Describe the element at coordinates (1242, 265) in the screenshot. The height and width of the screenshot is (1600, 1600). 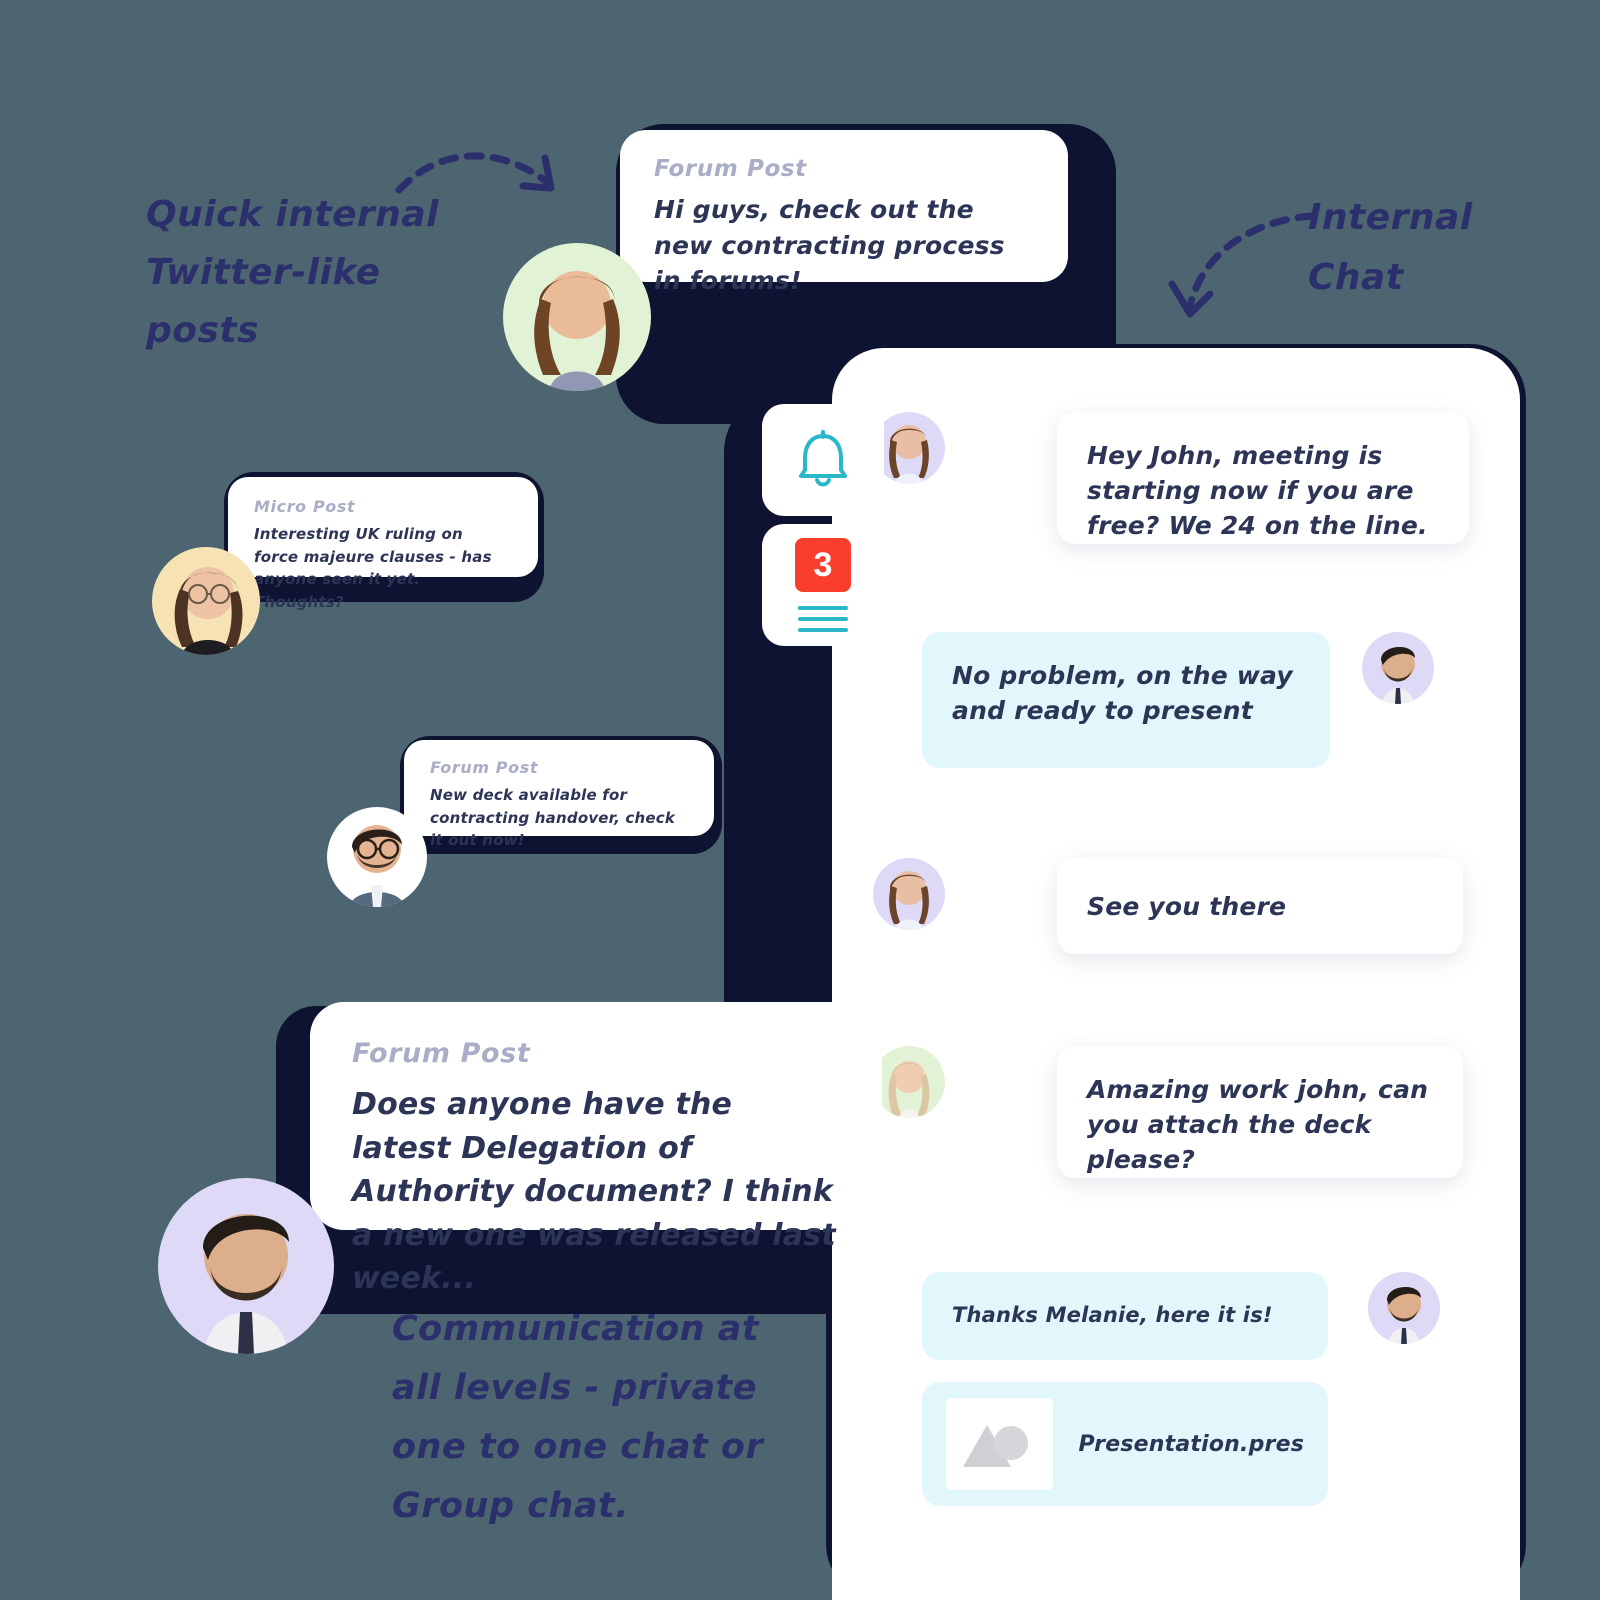
I see `dashed-arrow-icon-right` at that location.